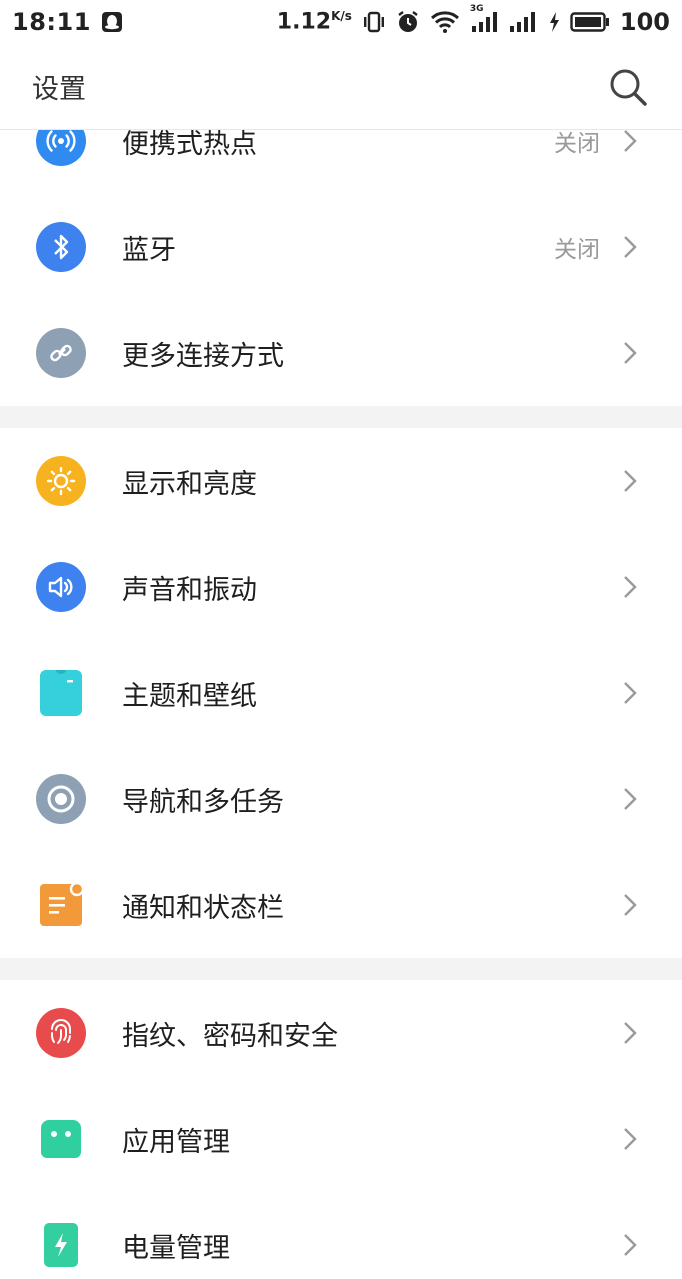 The width and height of the screenshot is (682, 1279). Describe the element at coordinates (61, 1245) in the screenshot. I see `battery-charge-icon` at that location.